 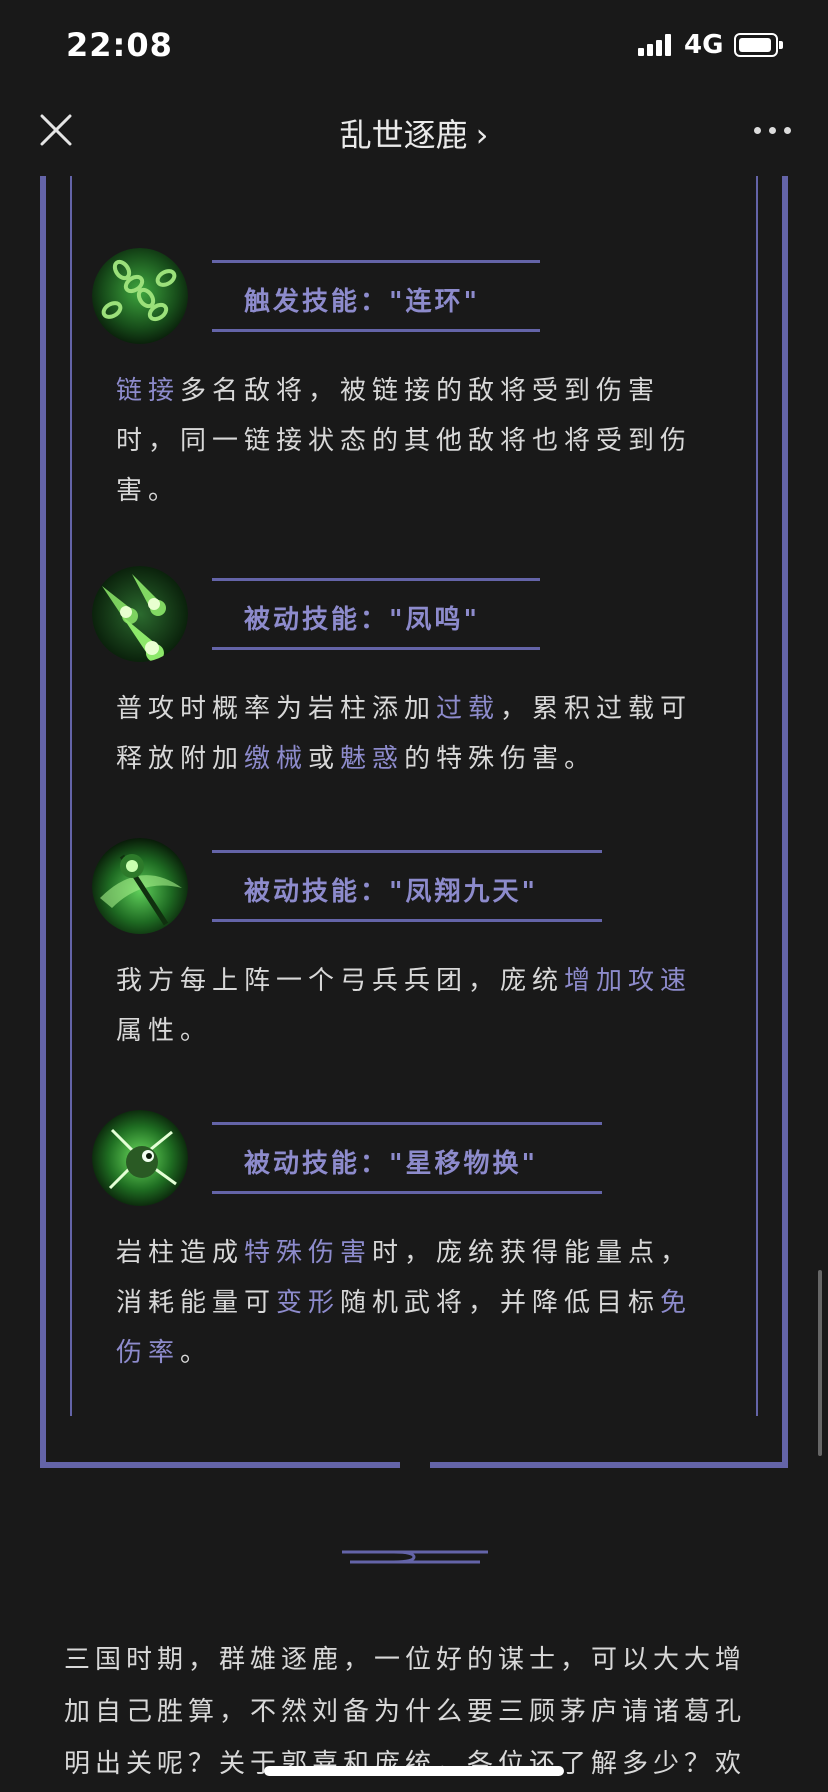 What do you see at coordinates (704, 45) in the screenshot?
I see `network-type: 4G` at bounding box center [704, 45].